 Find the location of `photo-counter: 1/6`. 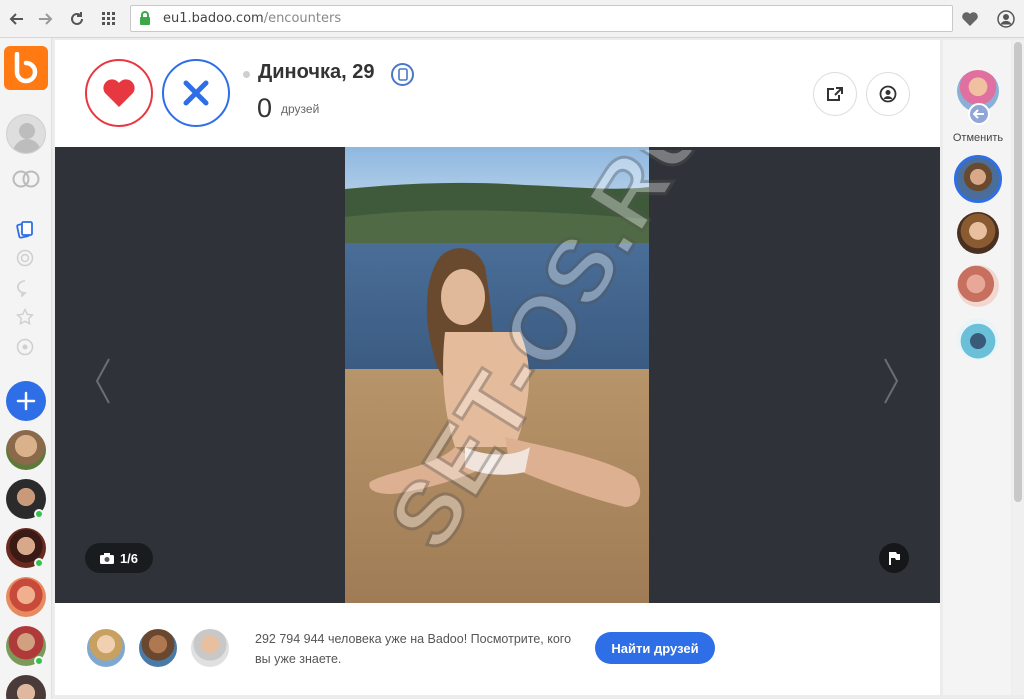

photo-counter: 1/6 is located at coordinates (119, 558).